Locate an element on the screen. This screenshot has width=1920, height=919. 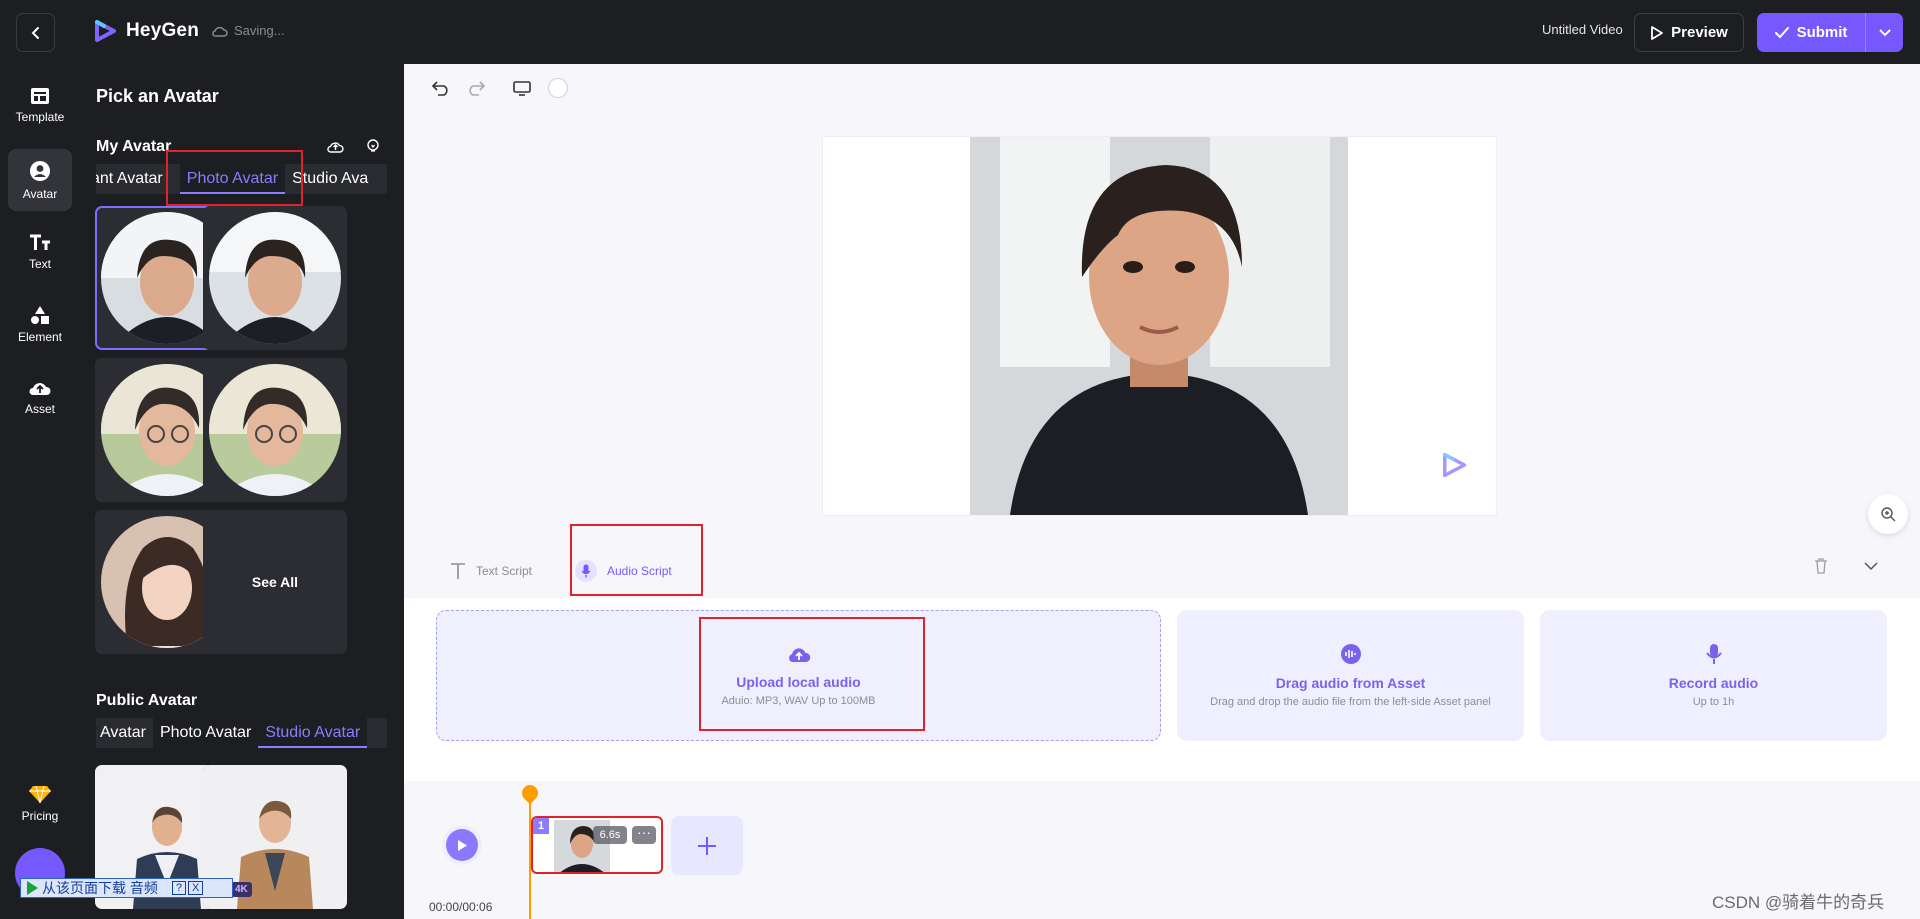
template-icon is located at coordinates (40, 95).